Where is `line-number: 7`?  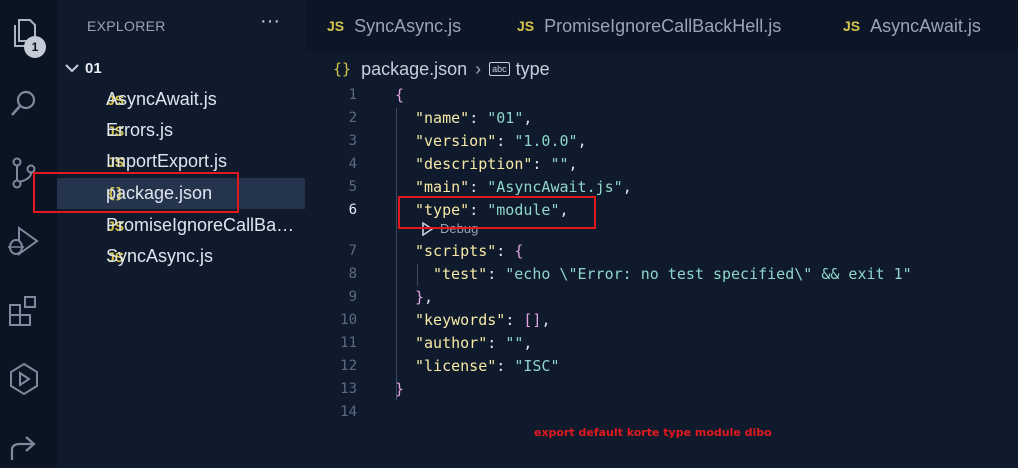
line-number: 7 is located at coordinates (352, 251).